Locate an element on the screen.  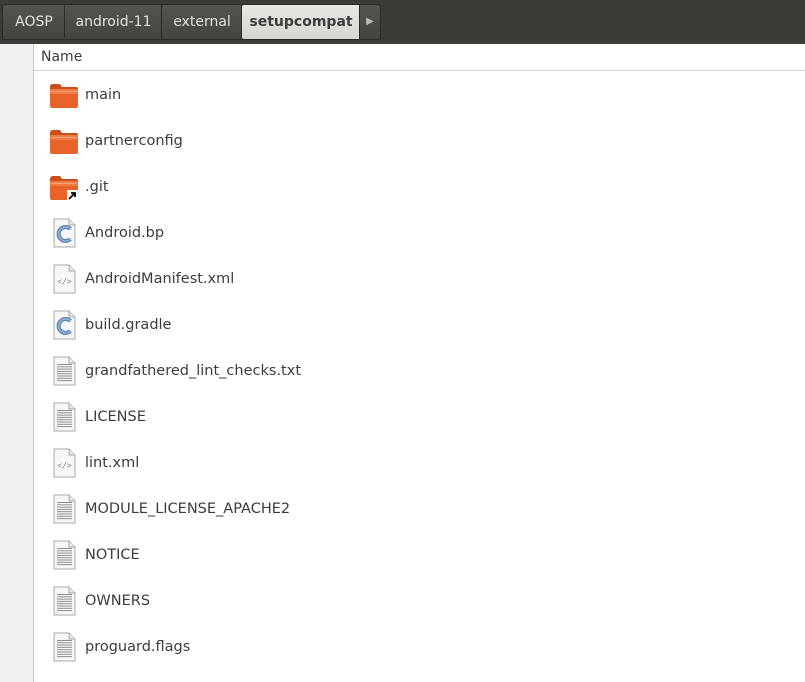
file-row: main is located at coordinates (419, 95).